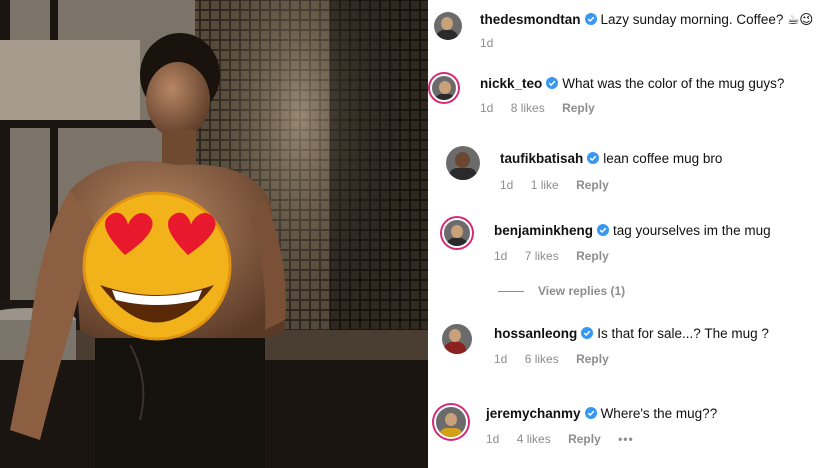 The height and width of the screenshot is (468, 830). Describe the element at coordinates (659, 413) in the screenshot. I see `comment-text: Where's the mug??` at that location.